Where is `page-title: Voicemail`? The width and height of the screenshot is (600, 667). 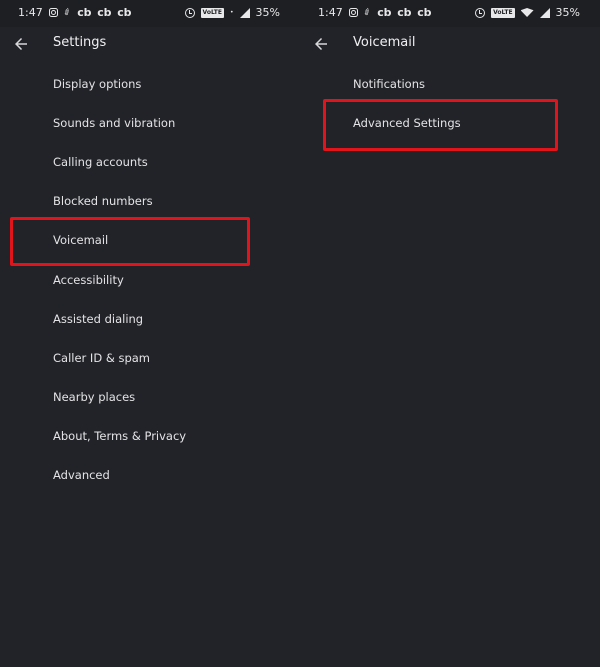
page-title: Voicemail is located at coordinates (384, 42).